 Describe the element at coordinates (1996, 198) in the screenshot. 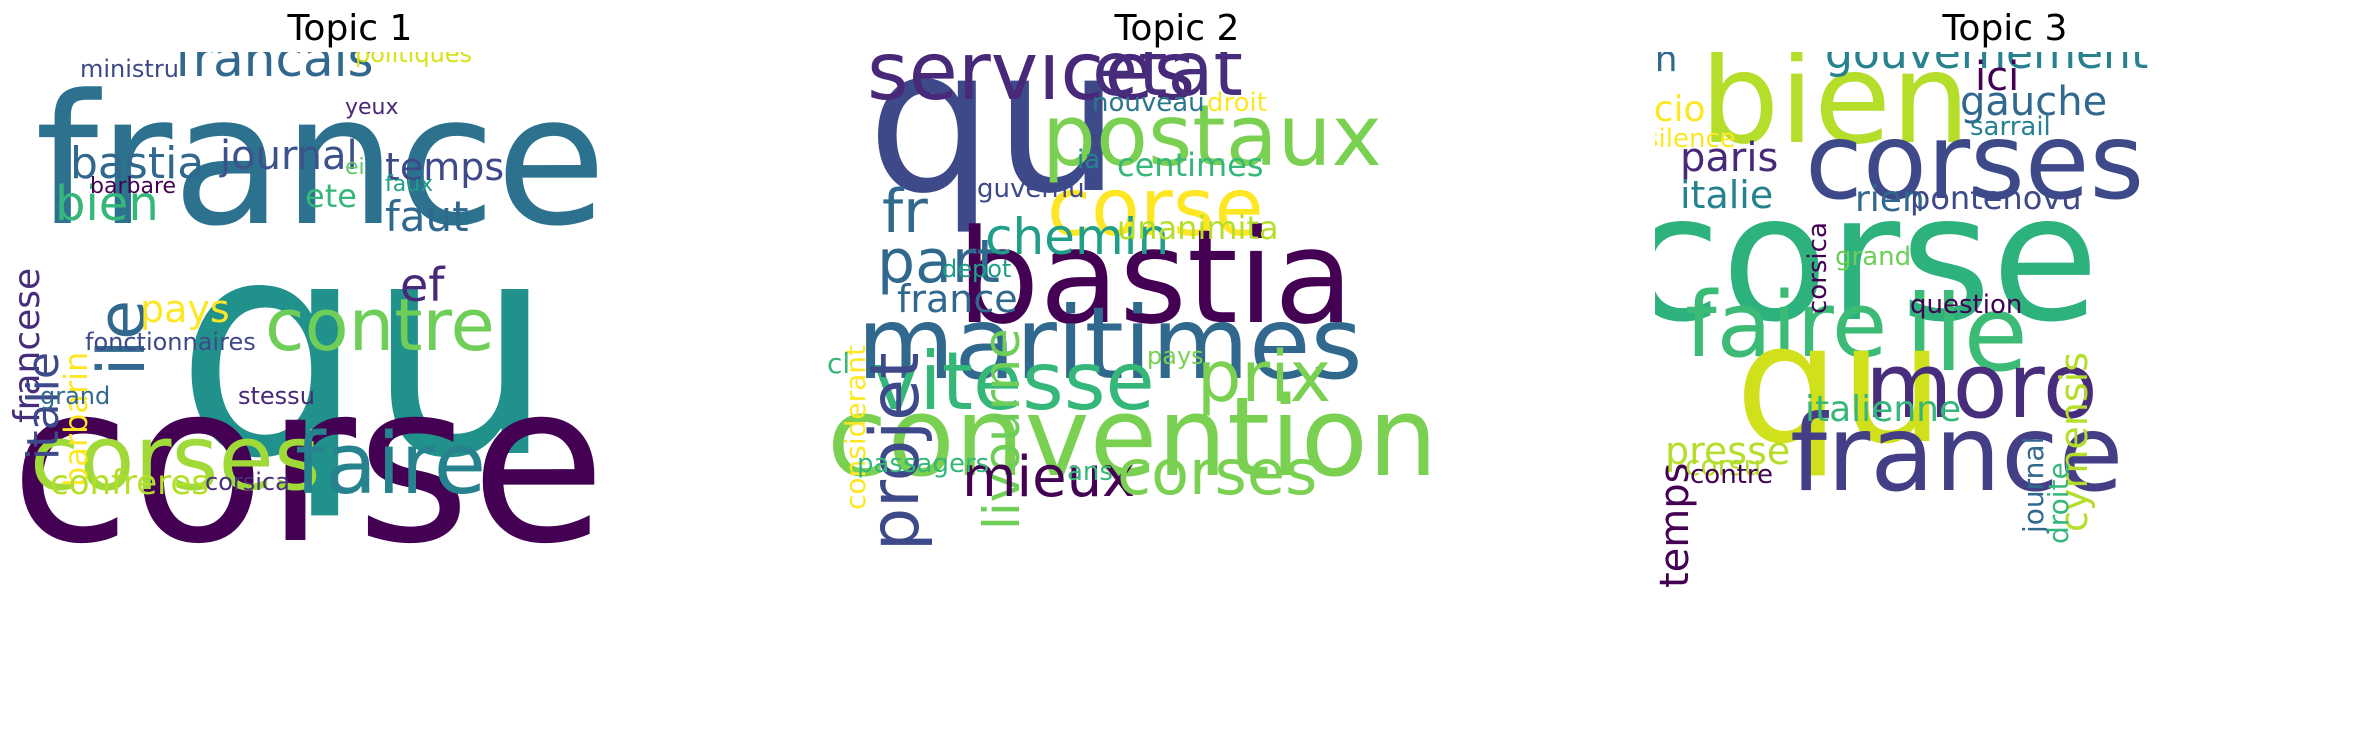

I see `word-pontenovu: pontenovu` at that location.